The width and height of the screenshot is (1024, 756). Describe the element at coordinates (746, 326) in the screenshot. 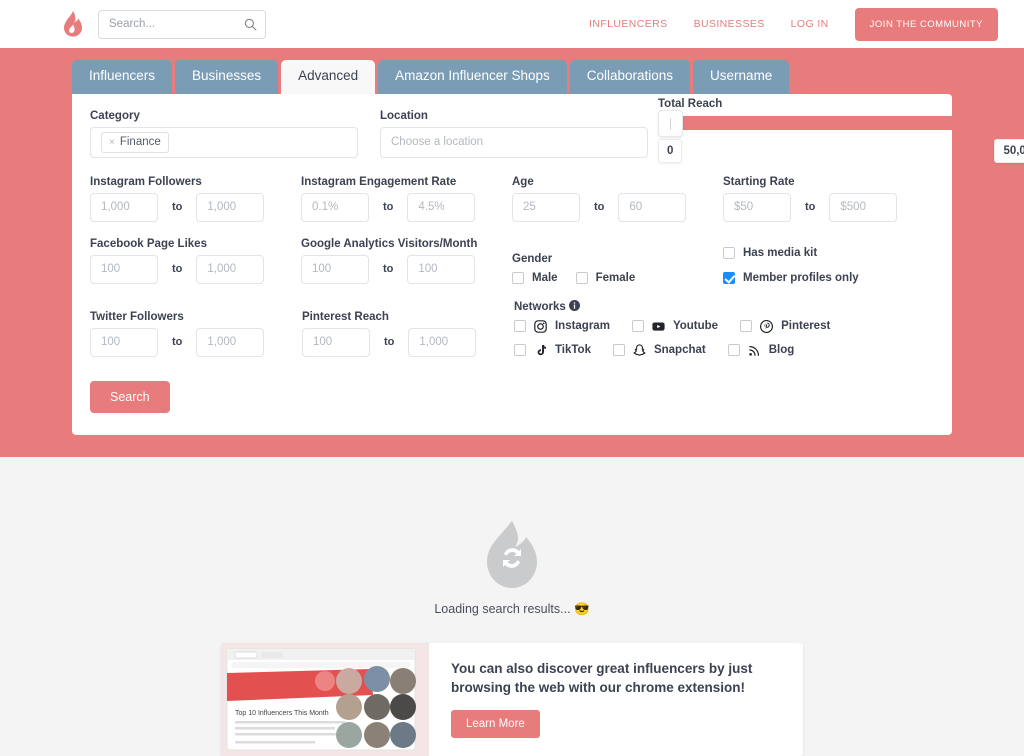

I see `network-pinterest-checkbox` at that location.